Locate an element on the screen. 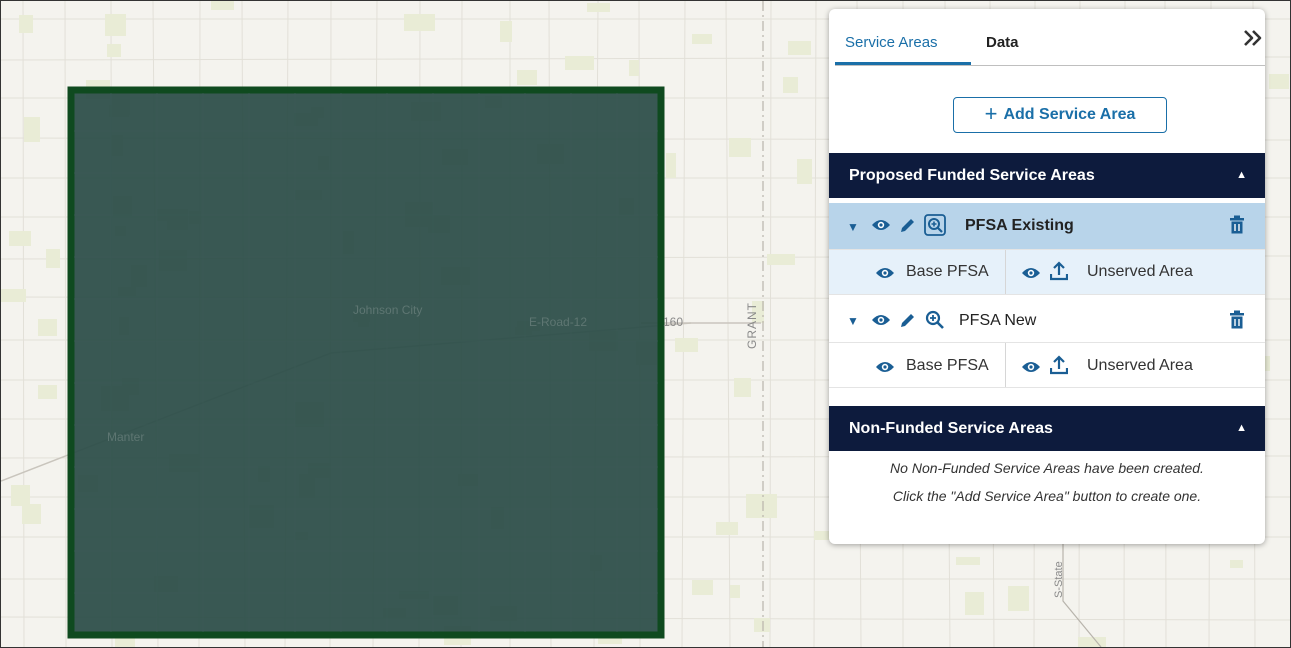  tab-service-areas: Service Areas is located at coordinates (891, 42).